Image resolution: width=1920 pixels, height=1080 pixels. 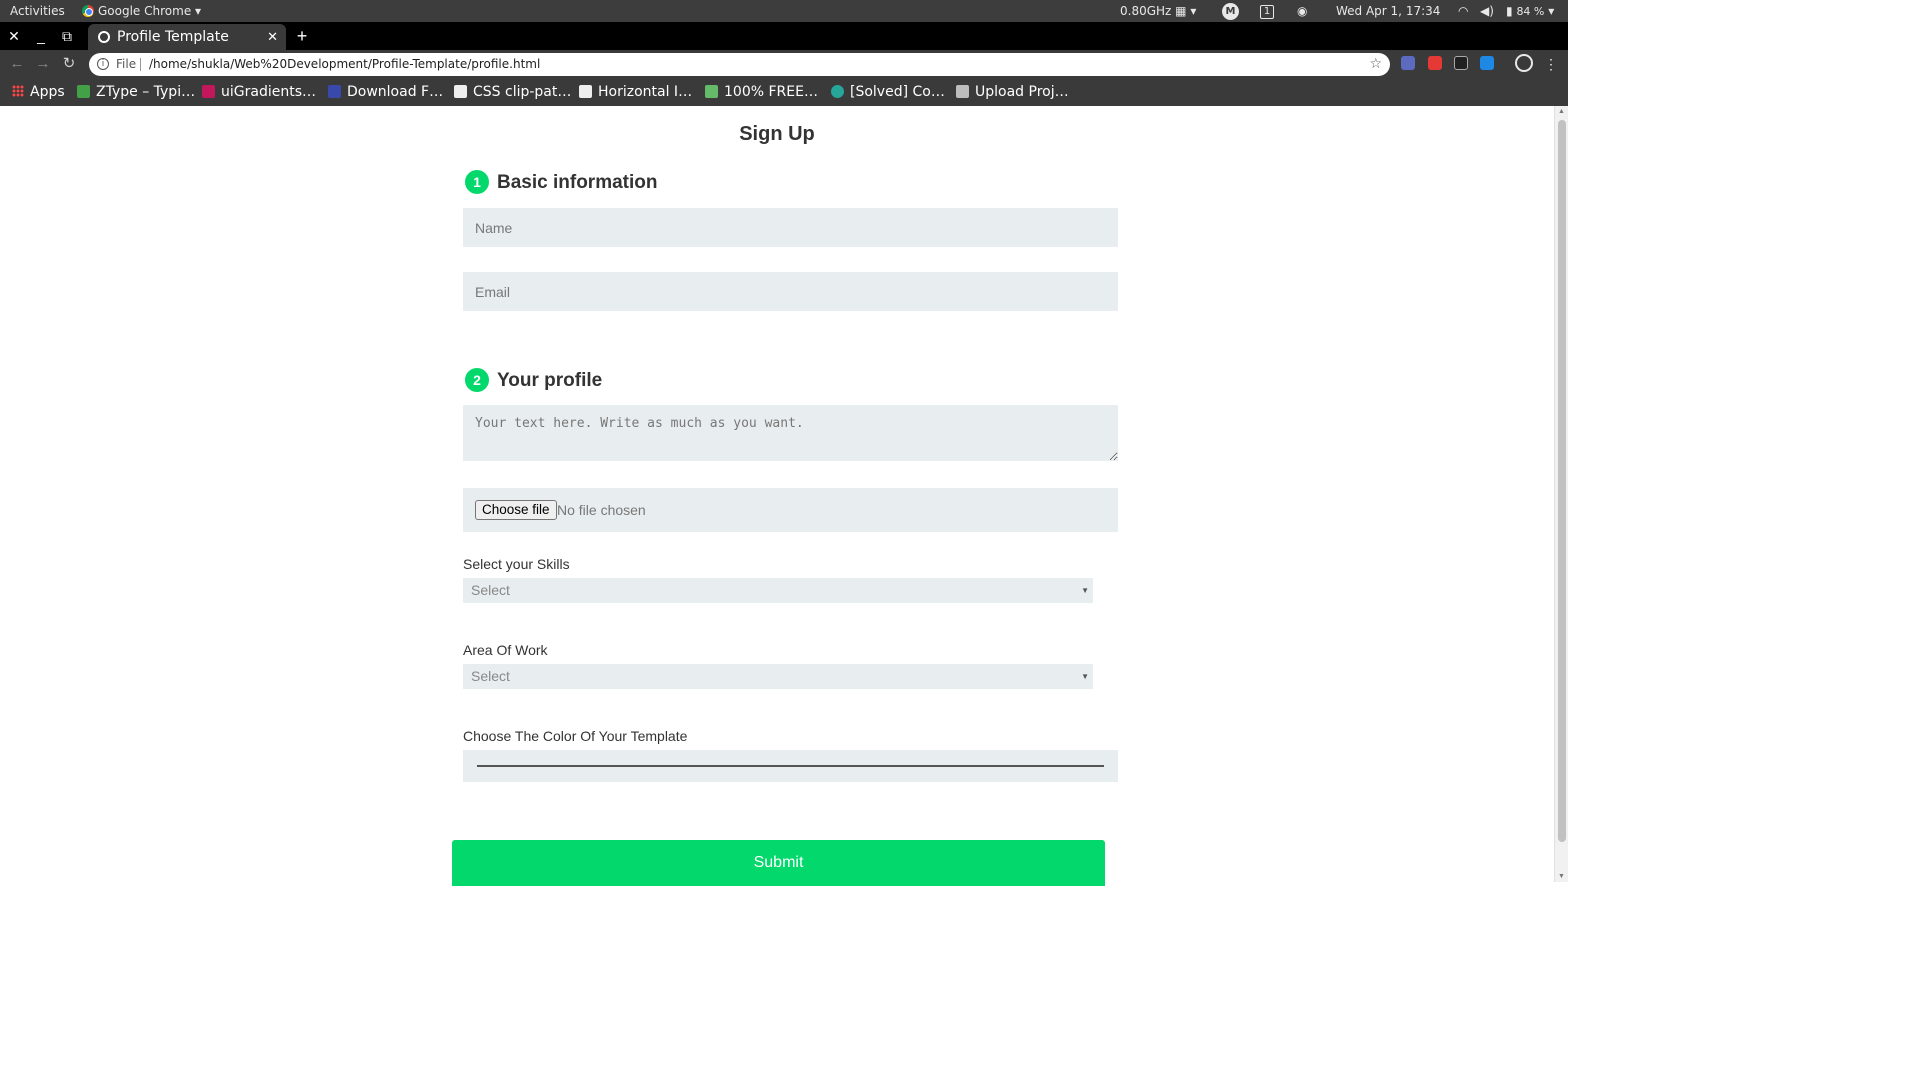 I want to click on name-input, so click(x=790, y=227).